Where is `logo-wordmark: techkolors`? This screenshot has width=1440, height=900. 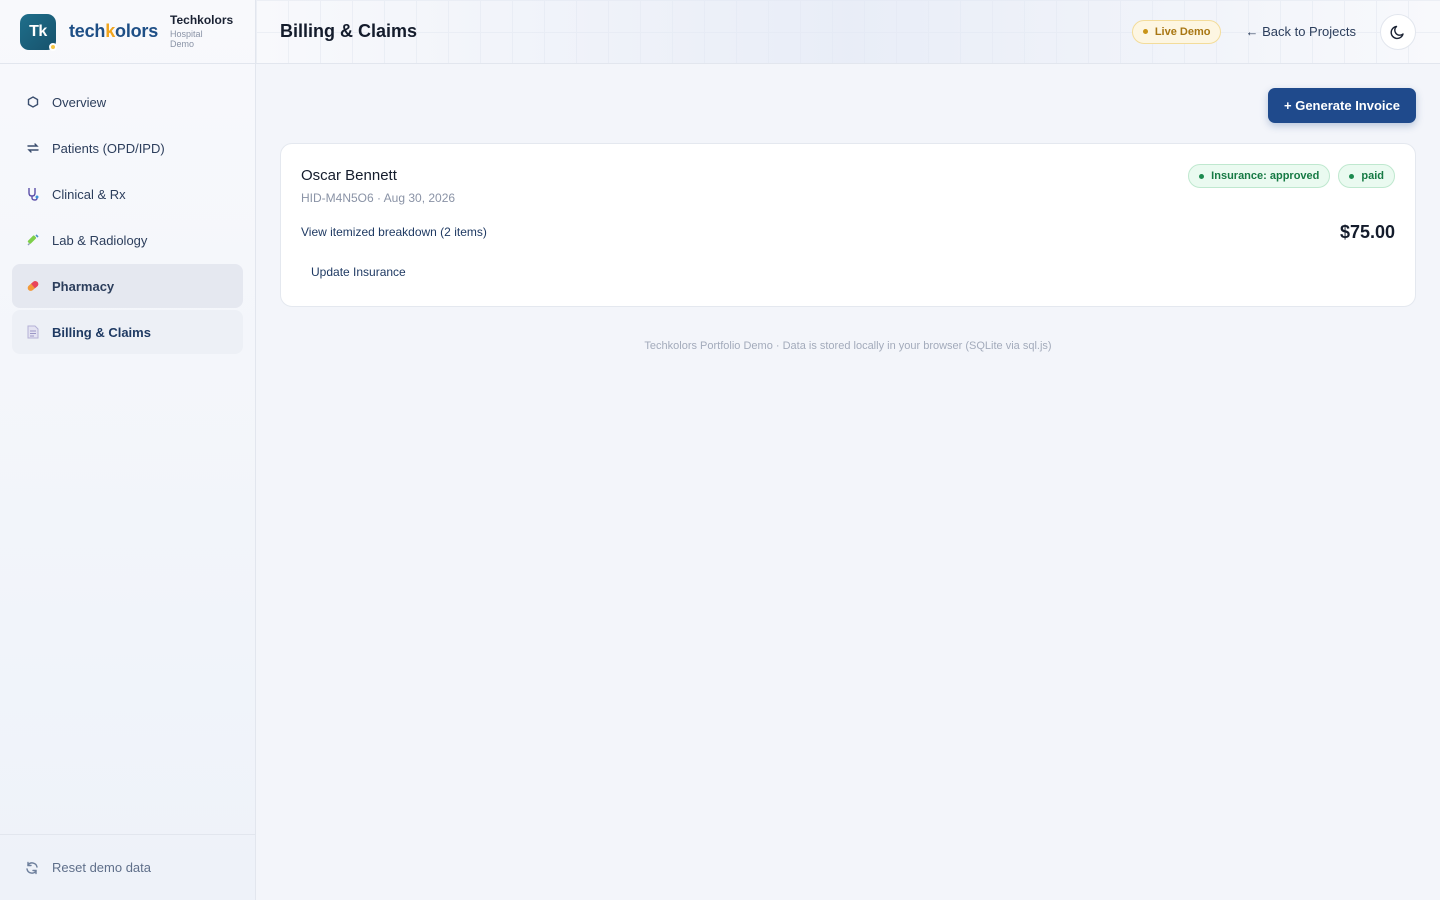
logo-wordmark: techkolors is located at coordinates (113, 31).